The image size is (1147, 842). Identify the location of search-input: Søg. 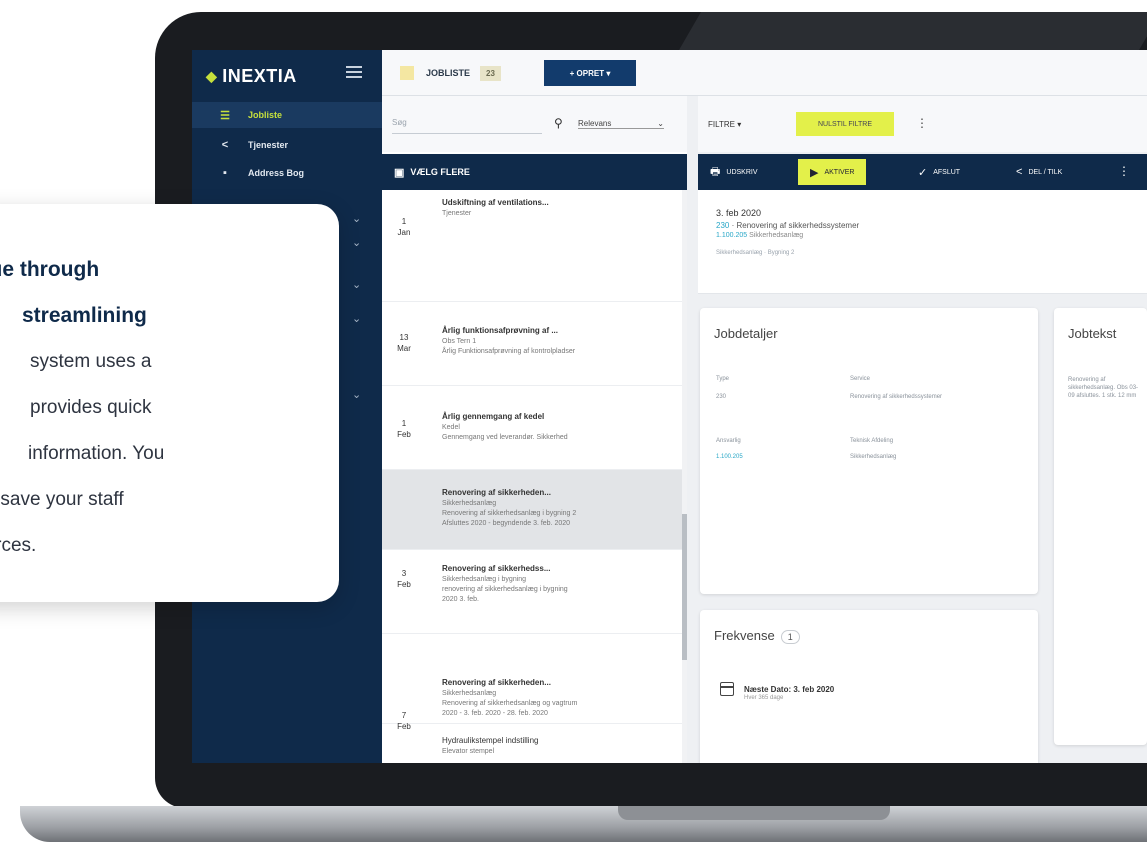
(467, 126).